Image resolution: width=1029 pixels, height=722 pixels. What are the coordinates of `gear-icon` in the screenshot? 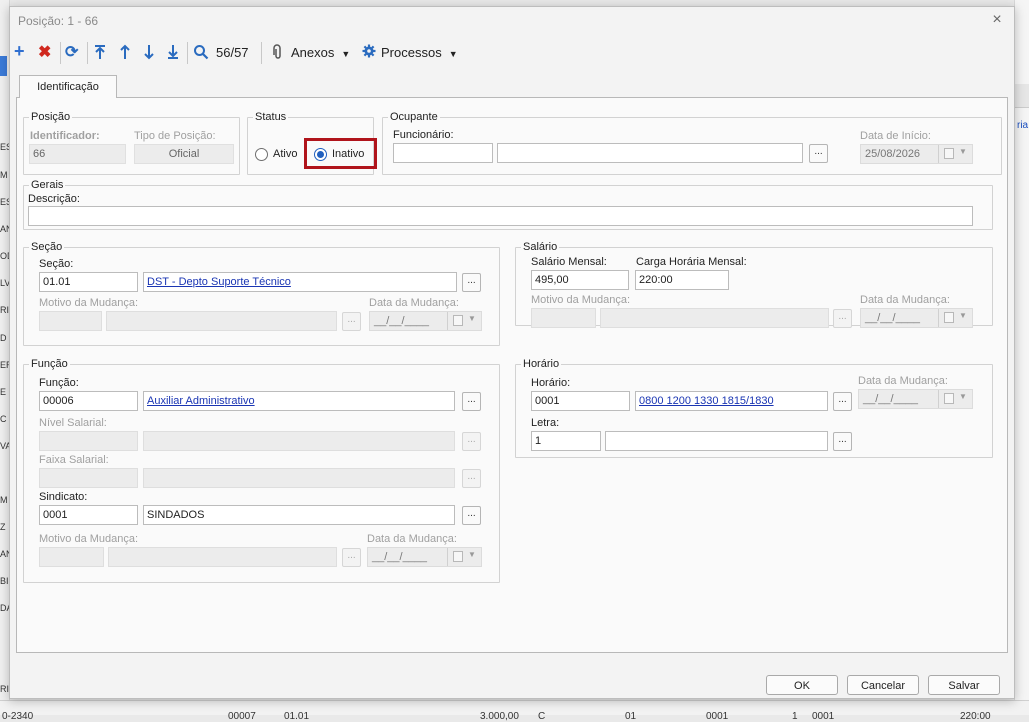 It's located at (369, 53).